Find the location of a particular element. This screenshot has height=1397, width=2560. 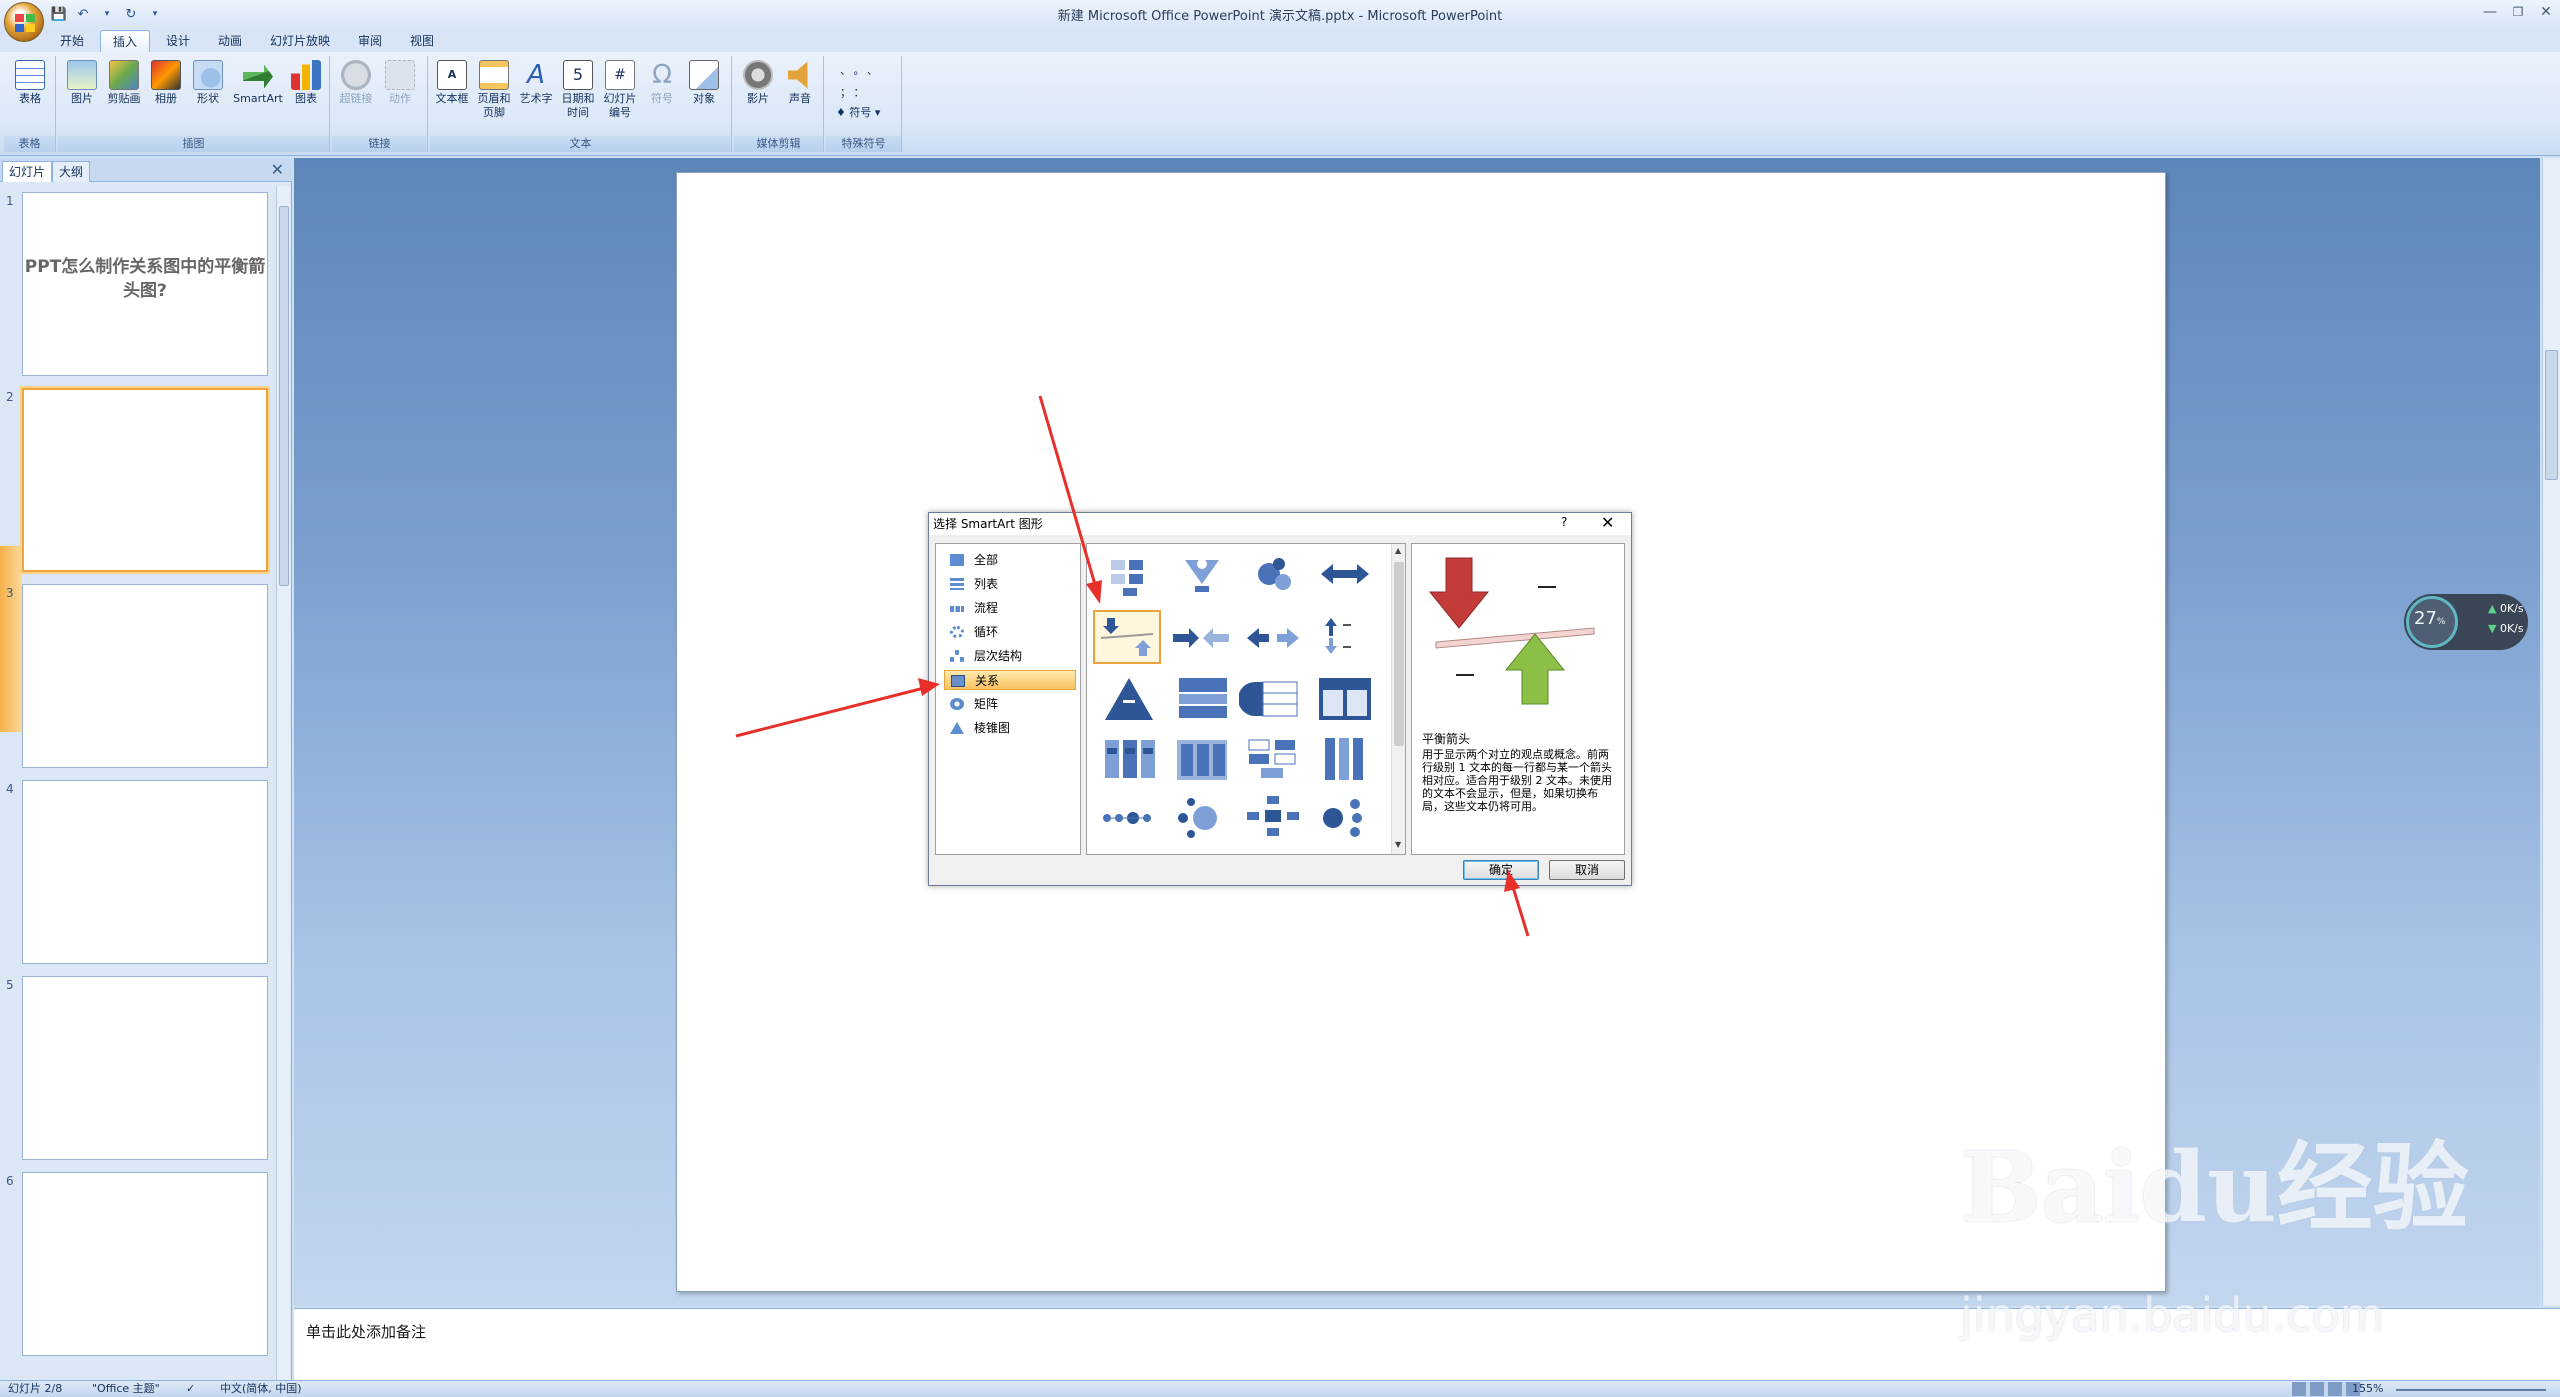

arrow-to-ok-head is located at coordinates (1512, 881).